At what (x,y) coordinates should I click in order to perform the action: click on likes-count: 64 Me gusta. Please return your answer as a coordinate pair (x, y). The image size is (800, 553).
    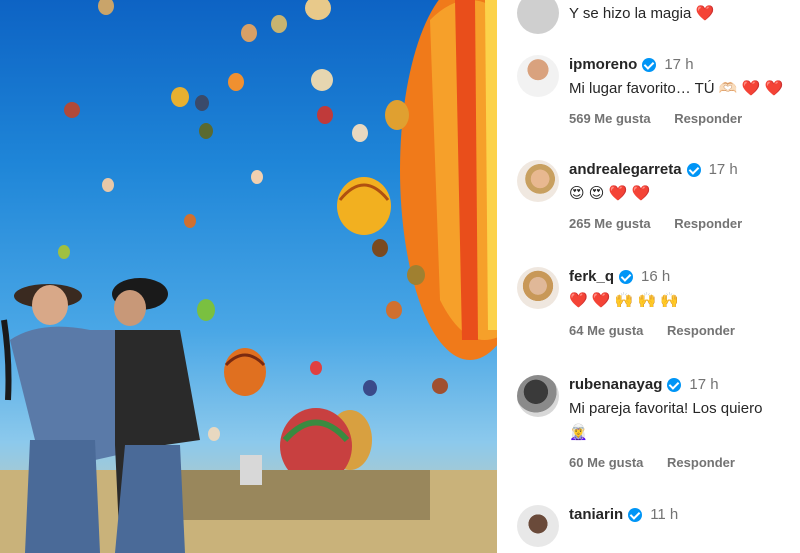
    Looking at the image, I should click on (606, 330).